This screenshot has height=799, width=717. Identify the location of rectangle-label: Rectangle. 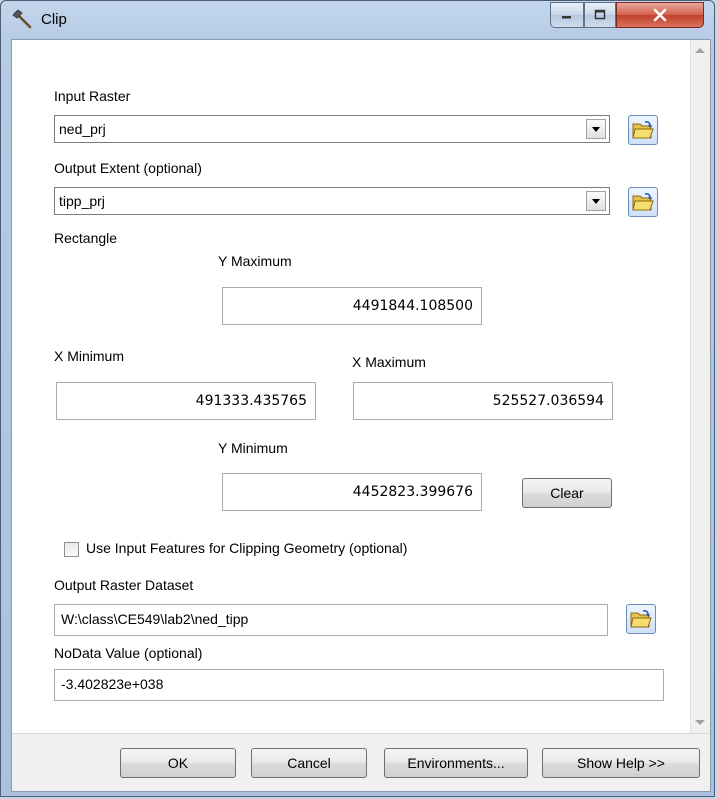
(86, 238).